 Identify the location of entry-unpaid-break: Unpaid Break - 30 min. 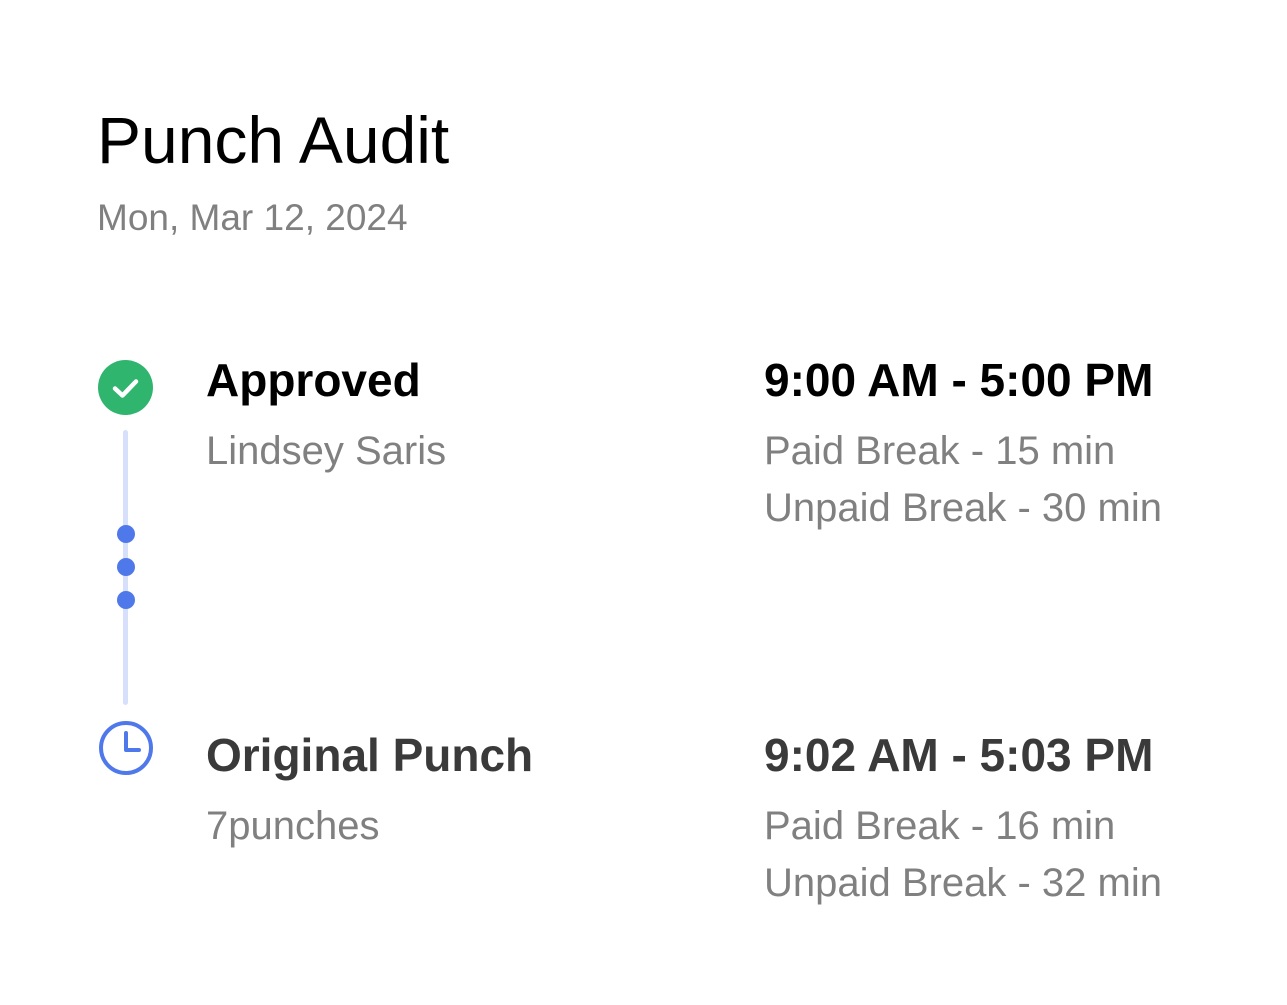
(963, 508).